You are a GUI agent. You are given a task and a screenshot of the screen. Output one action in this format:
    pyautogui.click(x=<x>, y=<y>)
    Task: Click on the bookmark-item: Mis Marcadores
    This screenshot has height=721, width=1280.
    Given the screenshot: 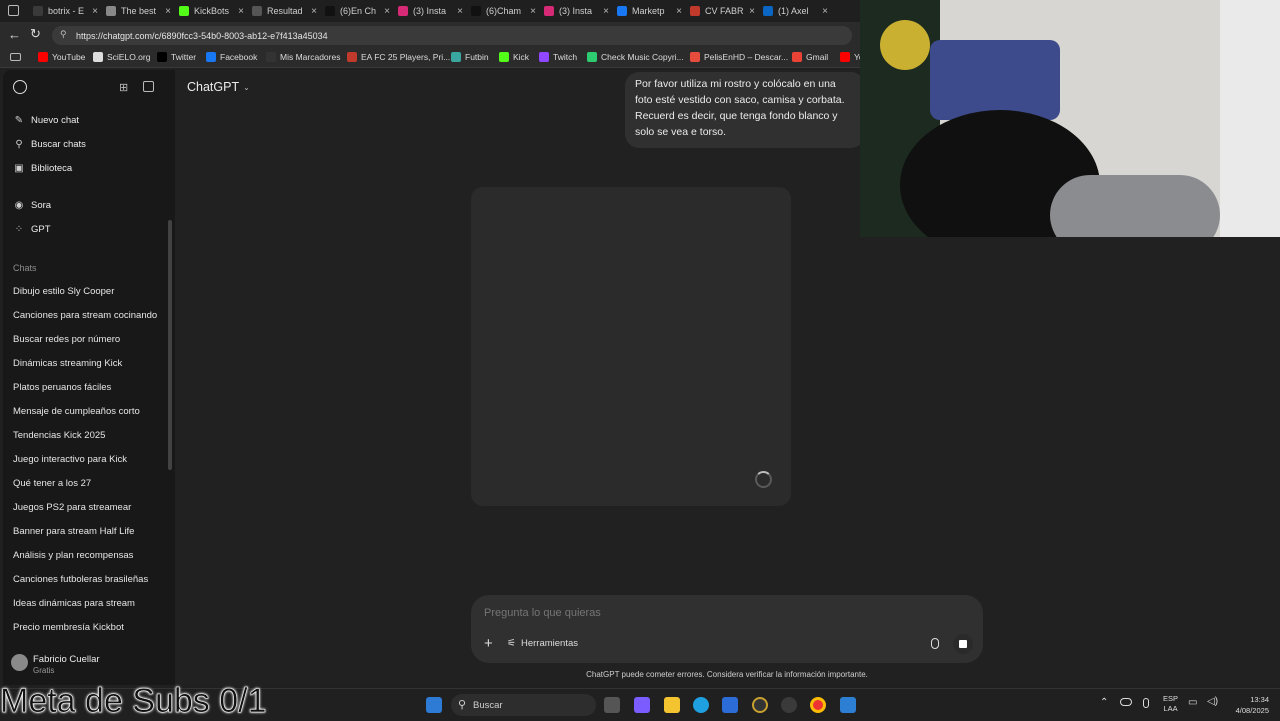 What is the action you would take?
    pyautogui.click(x=303, y=57)
    